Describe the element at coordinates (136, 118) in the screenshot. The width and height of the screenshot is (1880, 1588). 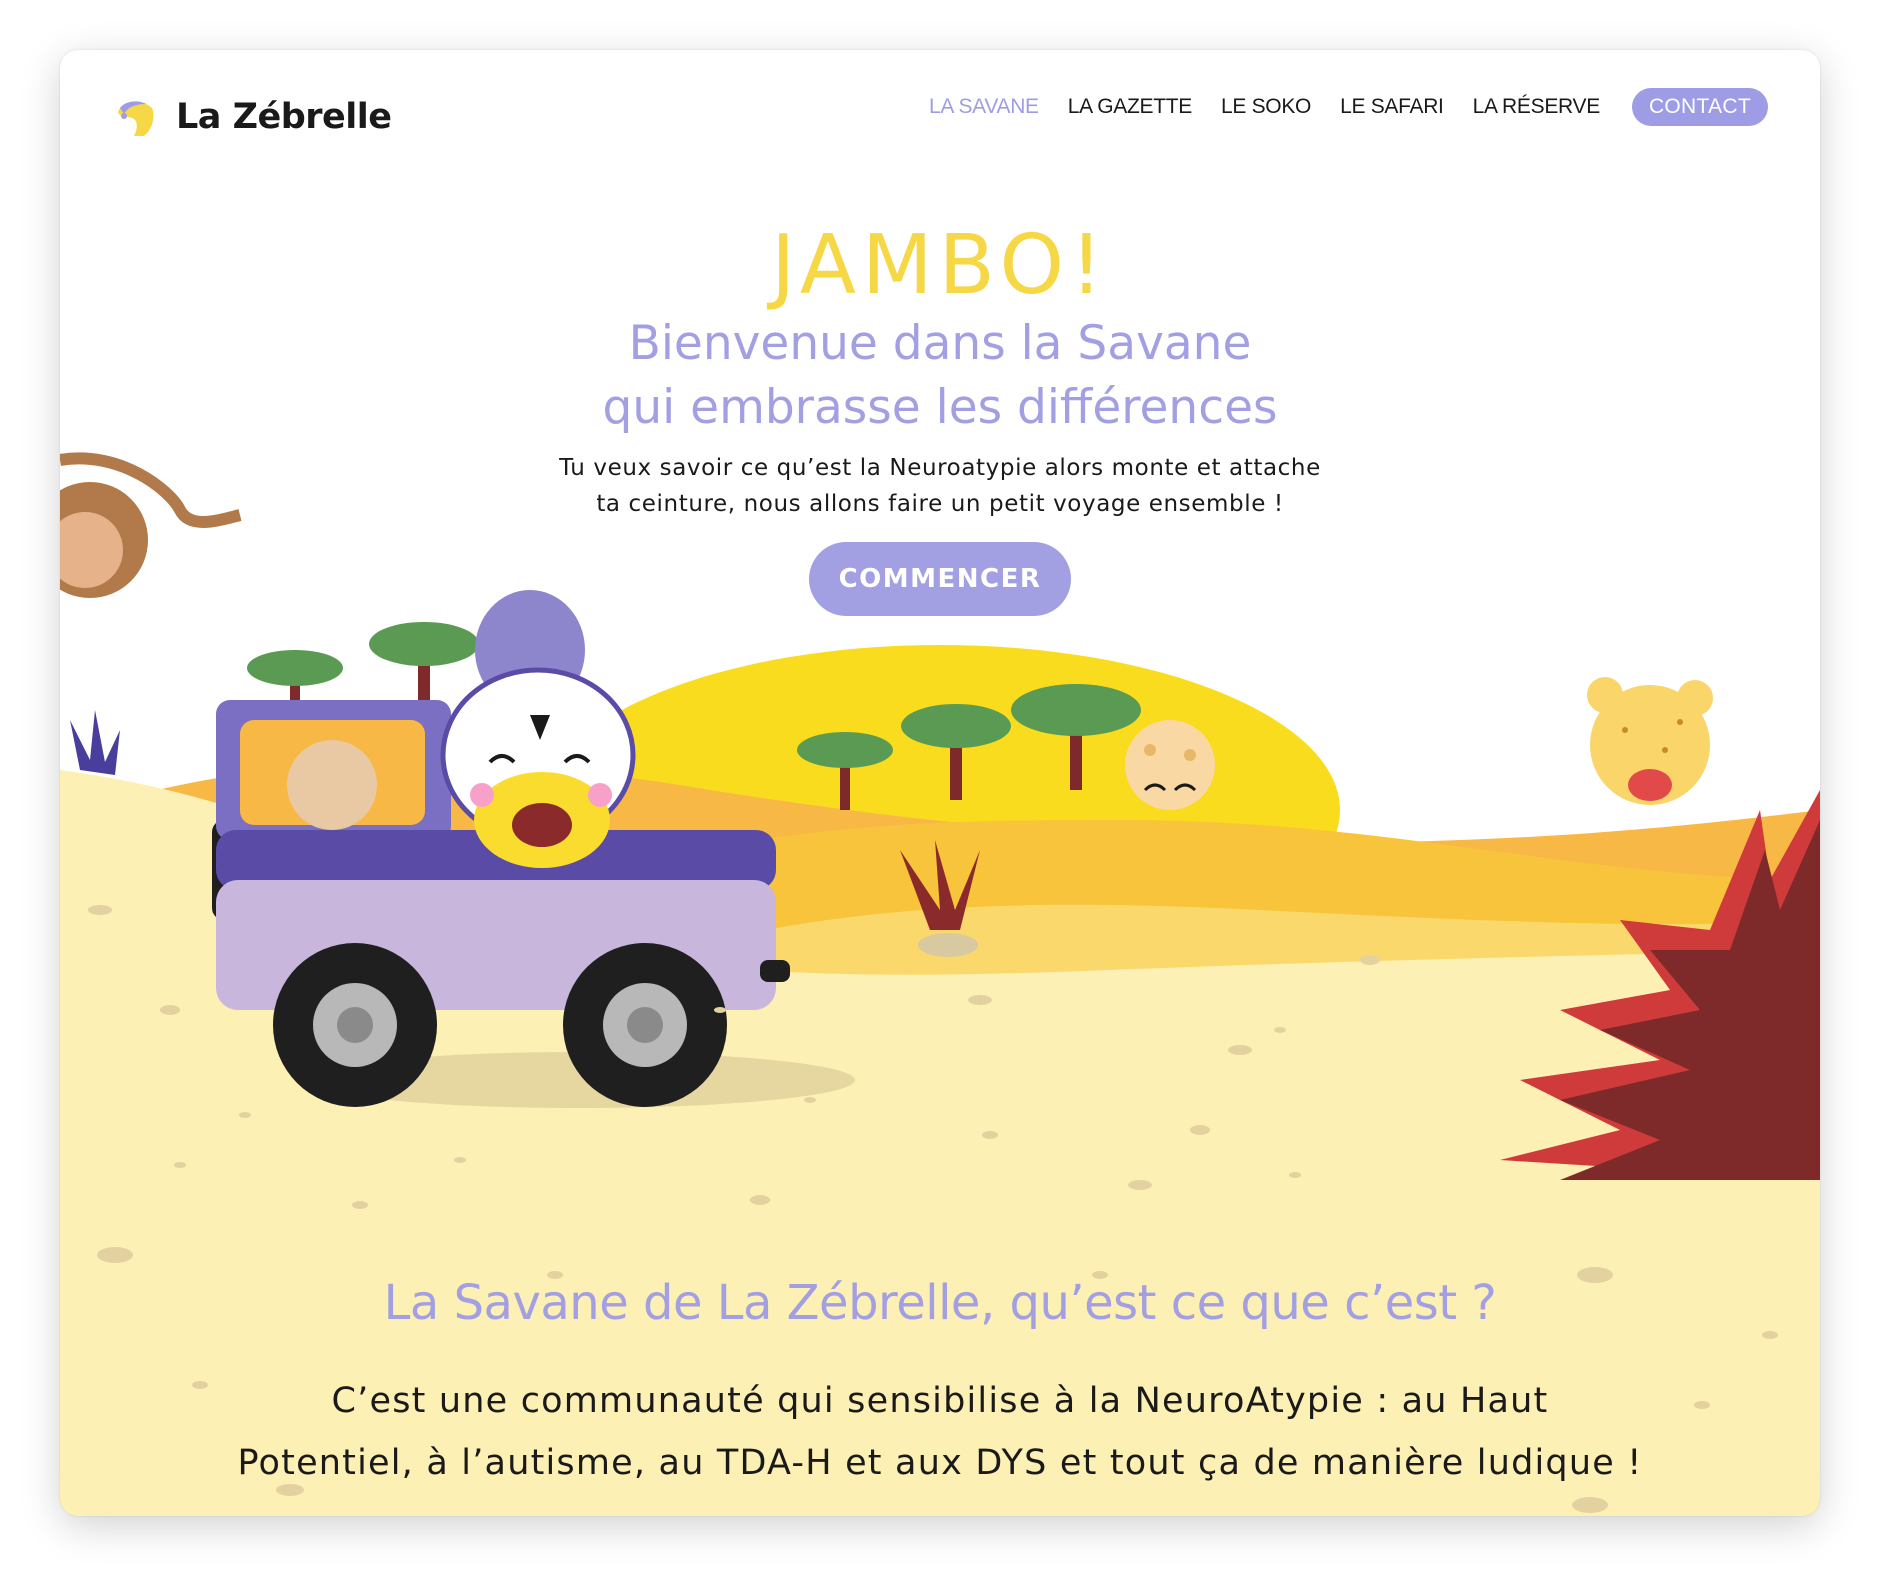
I see `zebra-logo-icon` at that location.